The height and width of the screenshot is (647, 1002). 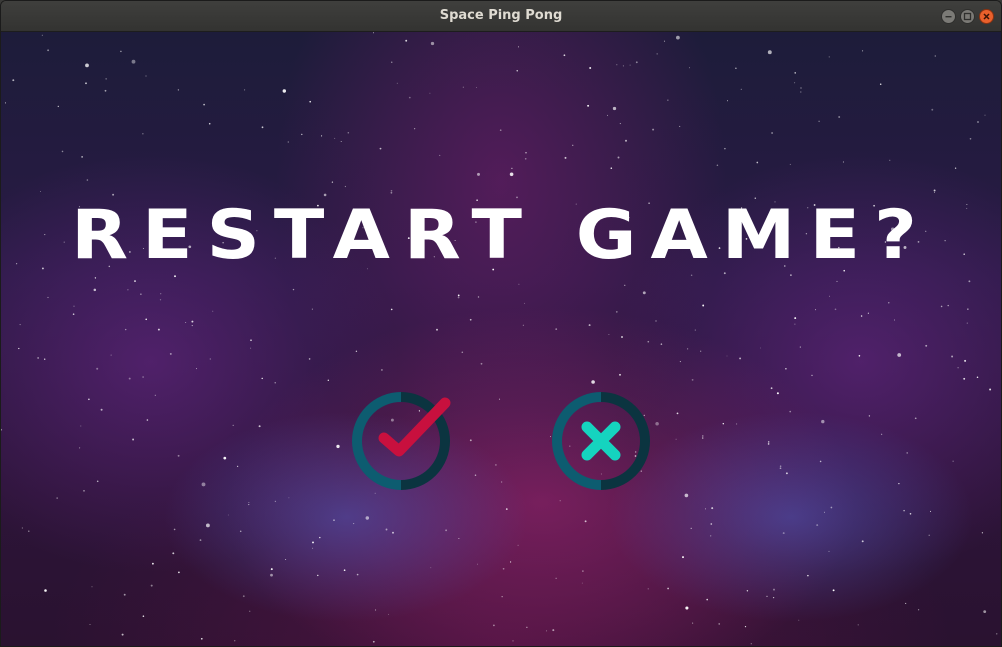 What do you see at coordinates (967, 16) in the screenshot?
I see `maximize-button` at bounding box center [967, 16].